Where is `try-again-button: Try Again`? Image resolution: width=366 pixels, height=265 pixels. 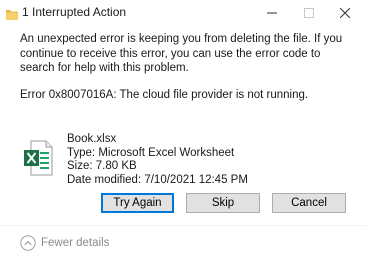 try-again-button: Try Again is located at coordinates (137, 203).